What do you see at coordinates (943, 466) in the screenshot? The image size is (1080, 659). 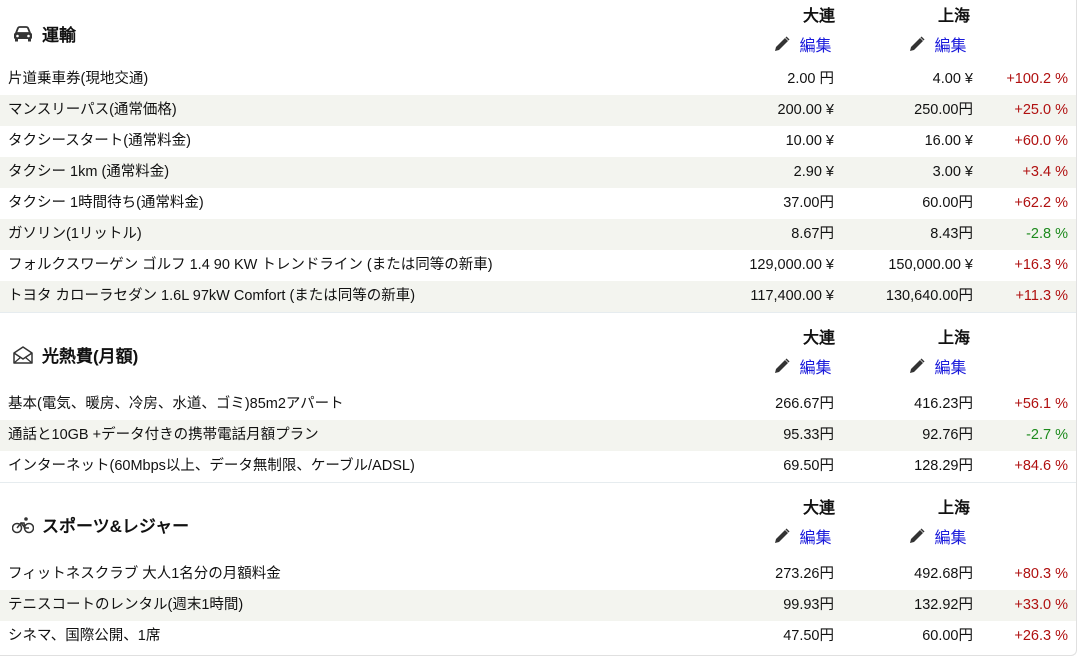 I see `city-2-price: 128.29円` at bounding box center [943, 466].